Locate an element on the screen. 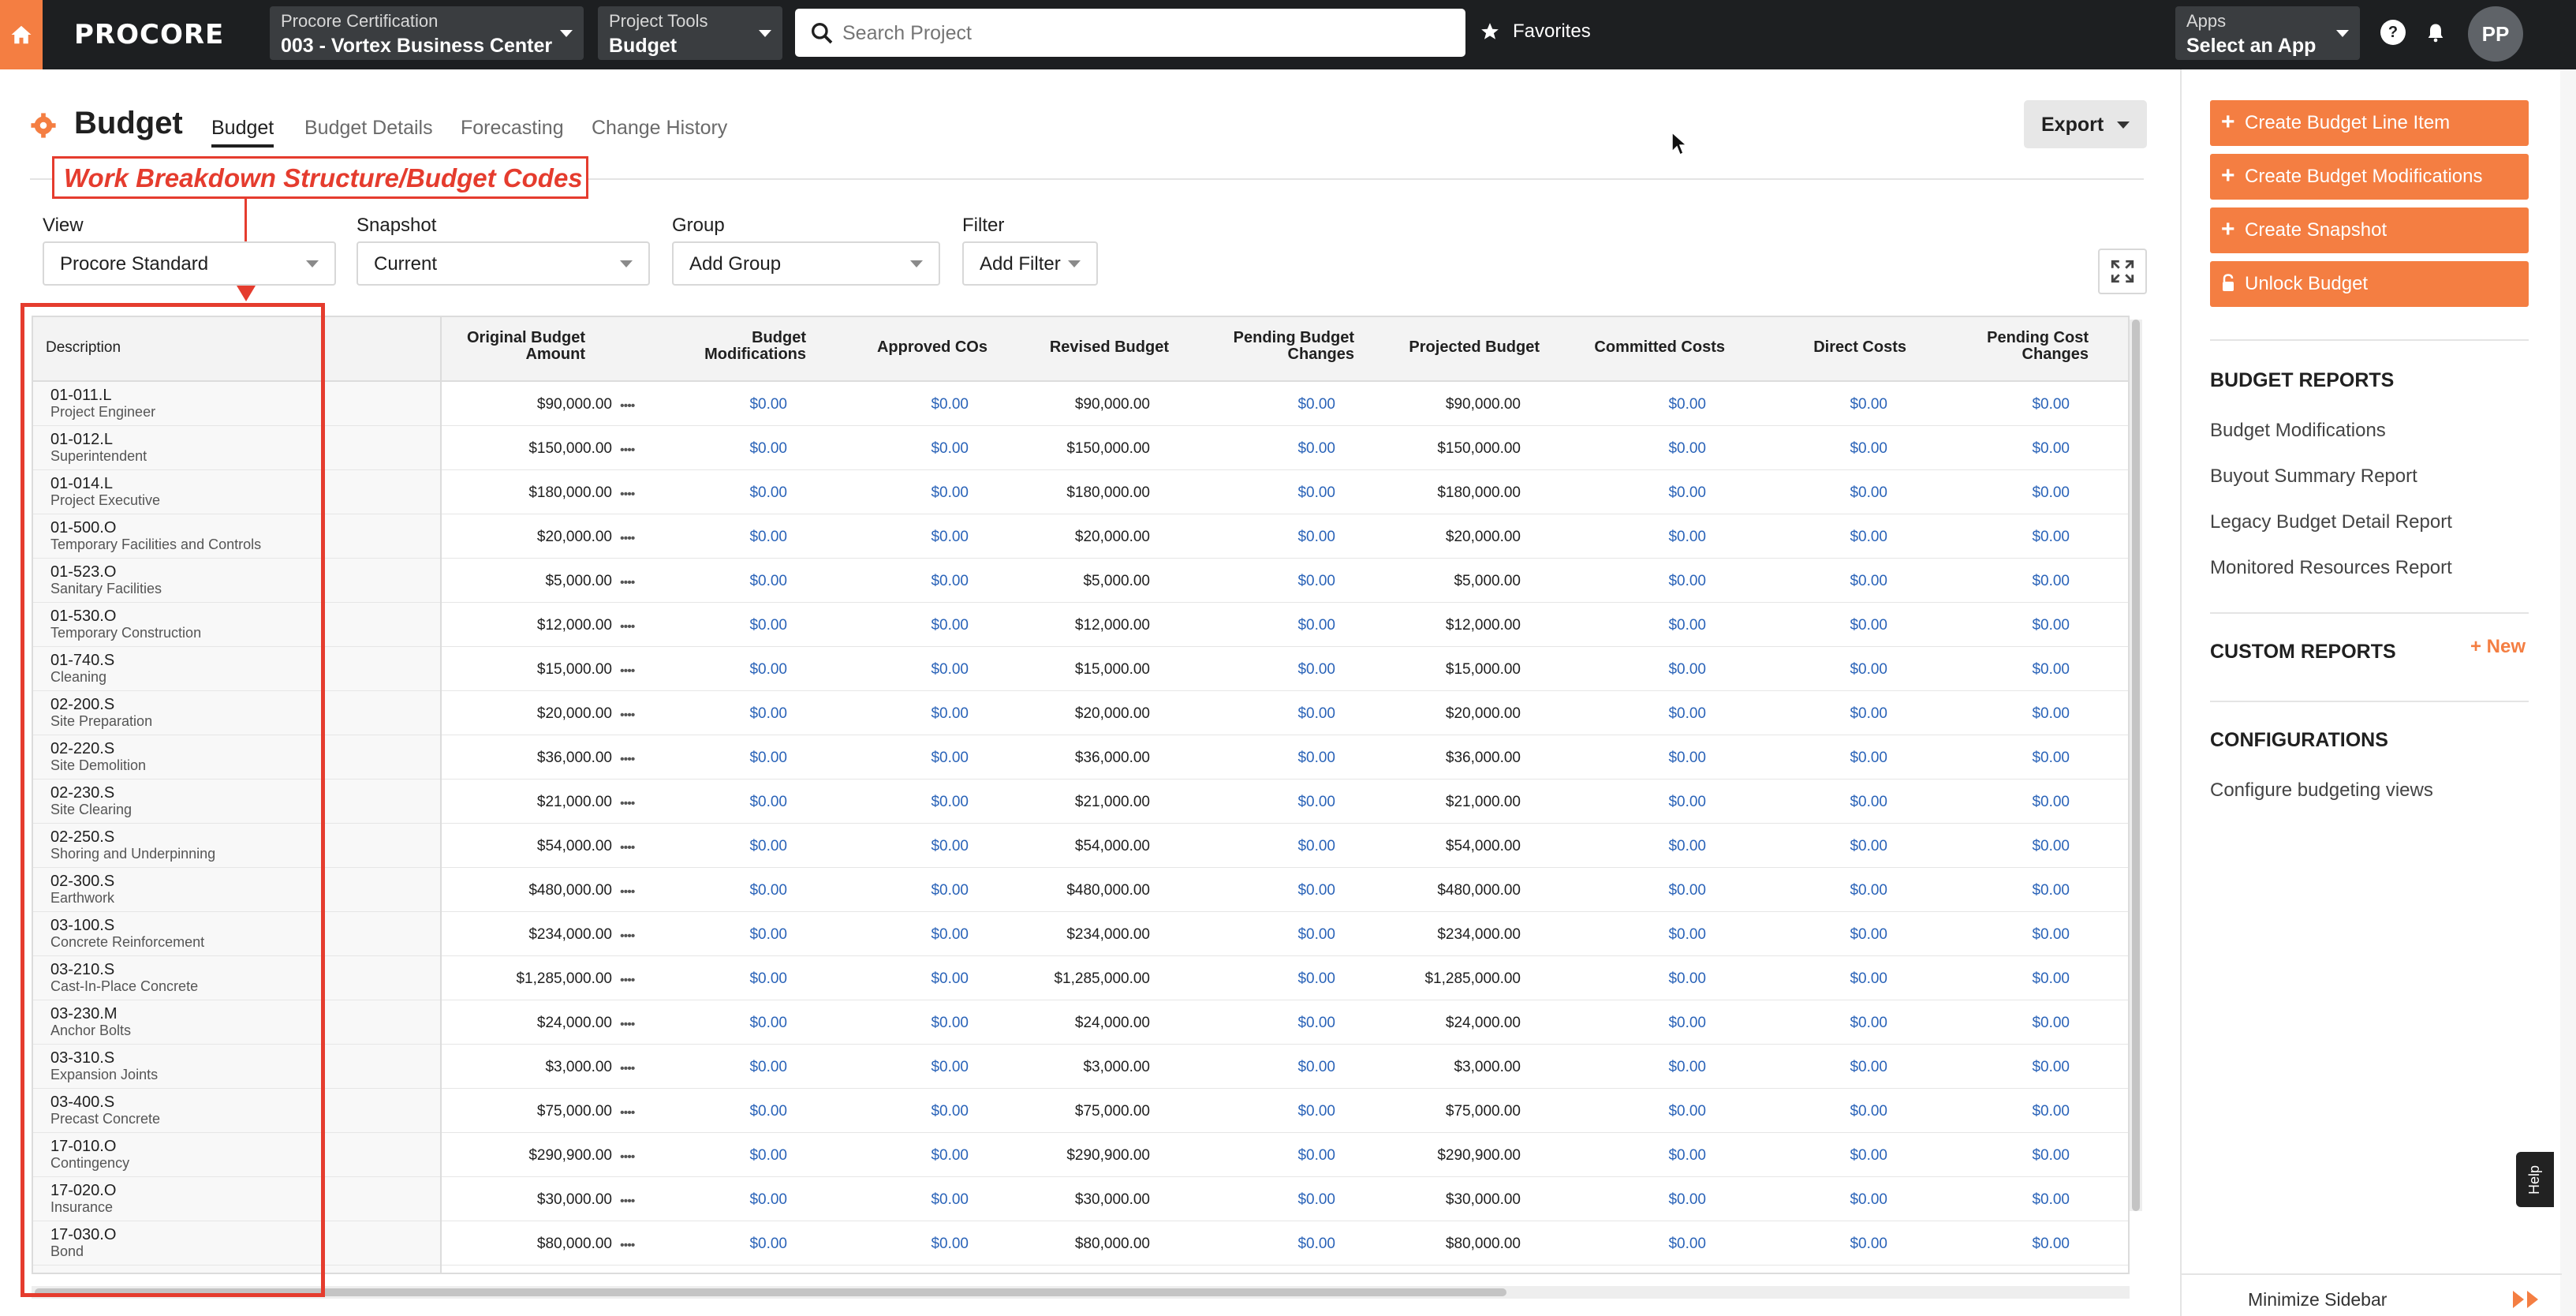 The height and width of the screenshot is (1316, 2576). configure-budgeting-views-link: Configure budgeting views is located at coordinates (2321, 791).